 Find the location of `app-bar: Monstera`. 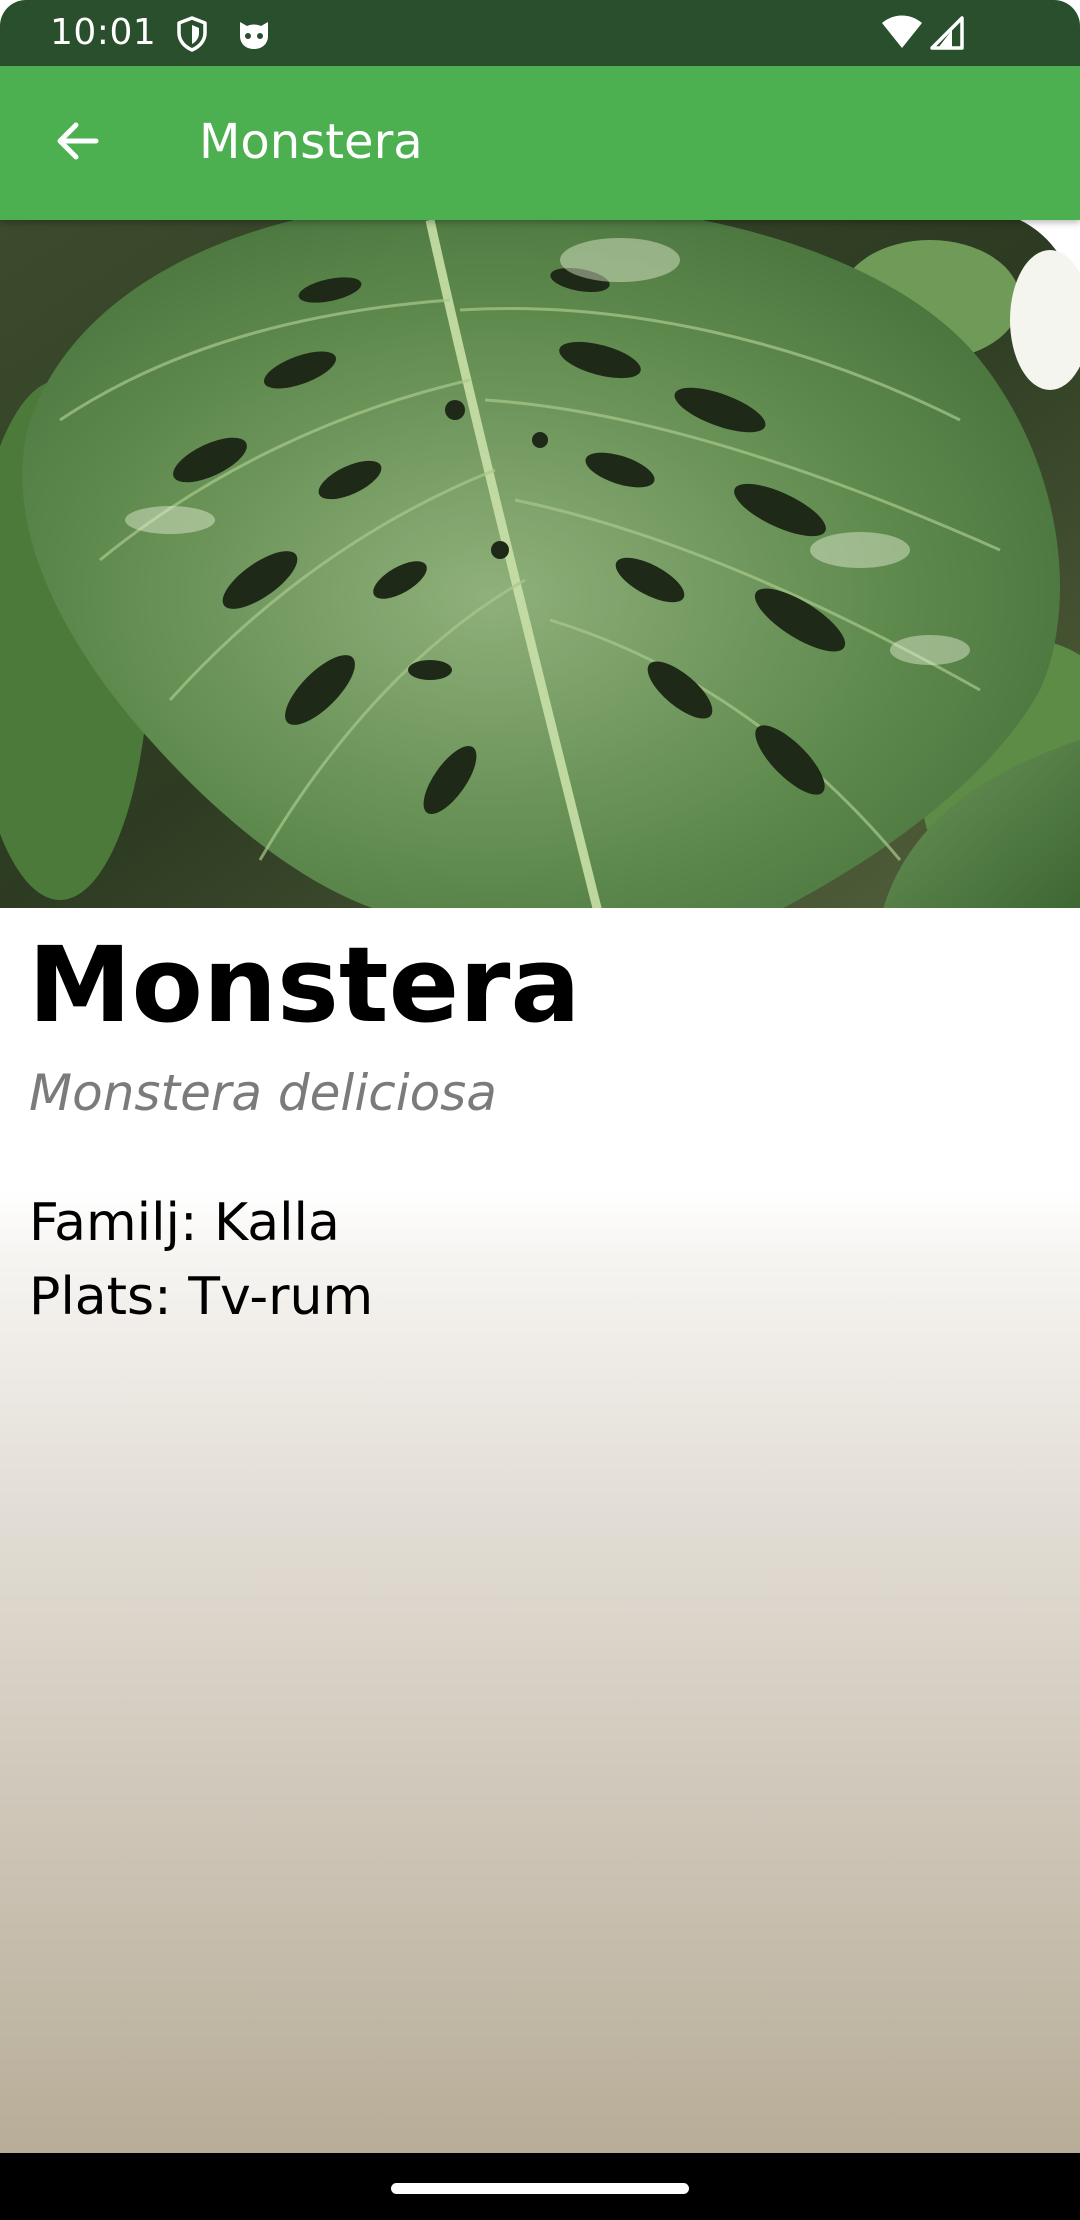

app-bar: Monstera is located at coordinates (540, 143).